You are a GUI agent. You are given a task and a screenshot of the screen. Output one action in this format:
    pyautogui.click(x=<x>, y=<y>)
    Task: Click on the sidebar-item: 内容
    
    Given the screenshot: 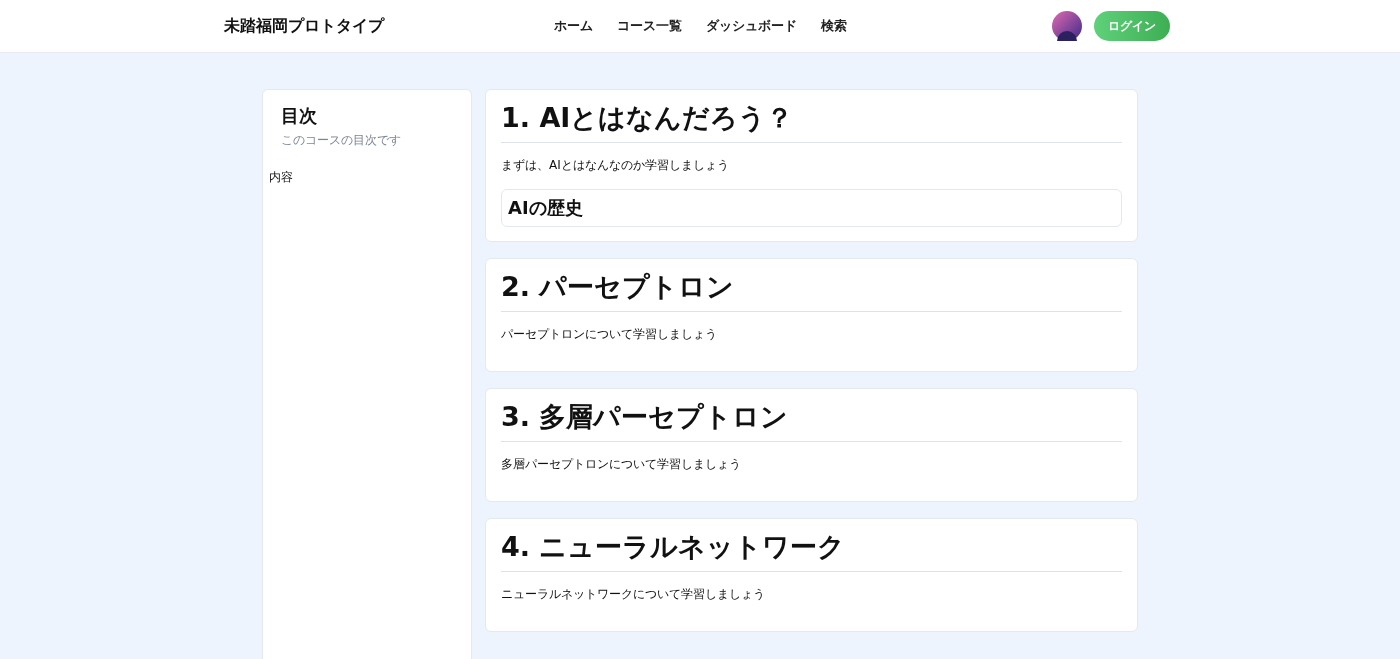 What is the action you would take?
    pyautogui.click(x=367, y=177)
    